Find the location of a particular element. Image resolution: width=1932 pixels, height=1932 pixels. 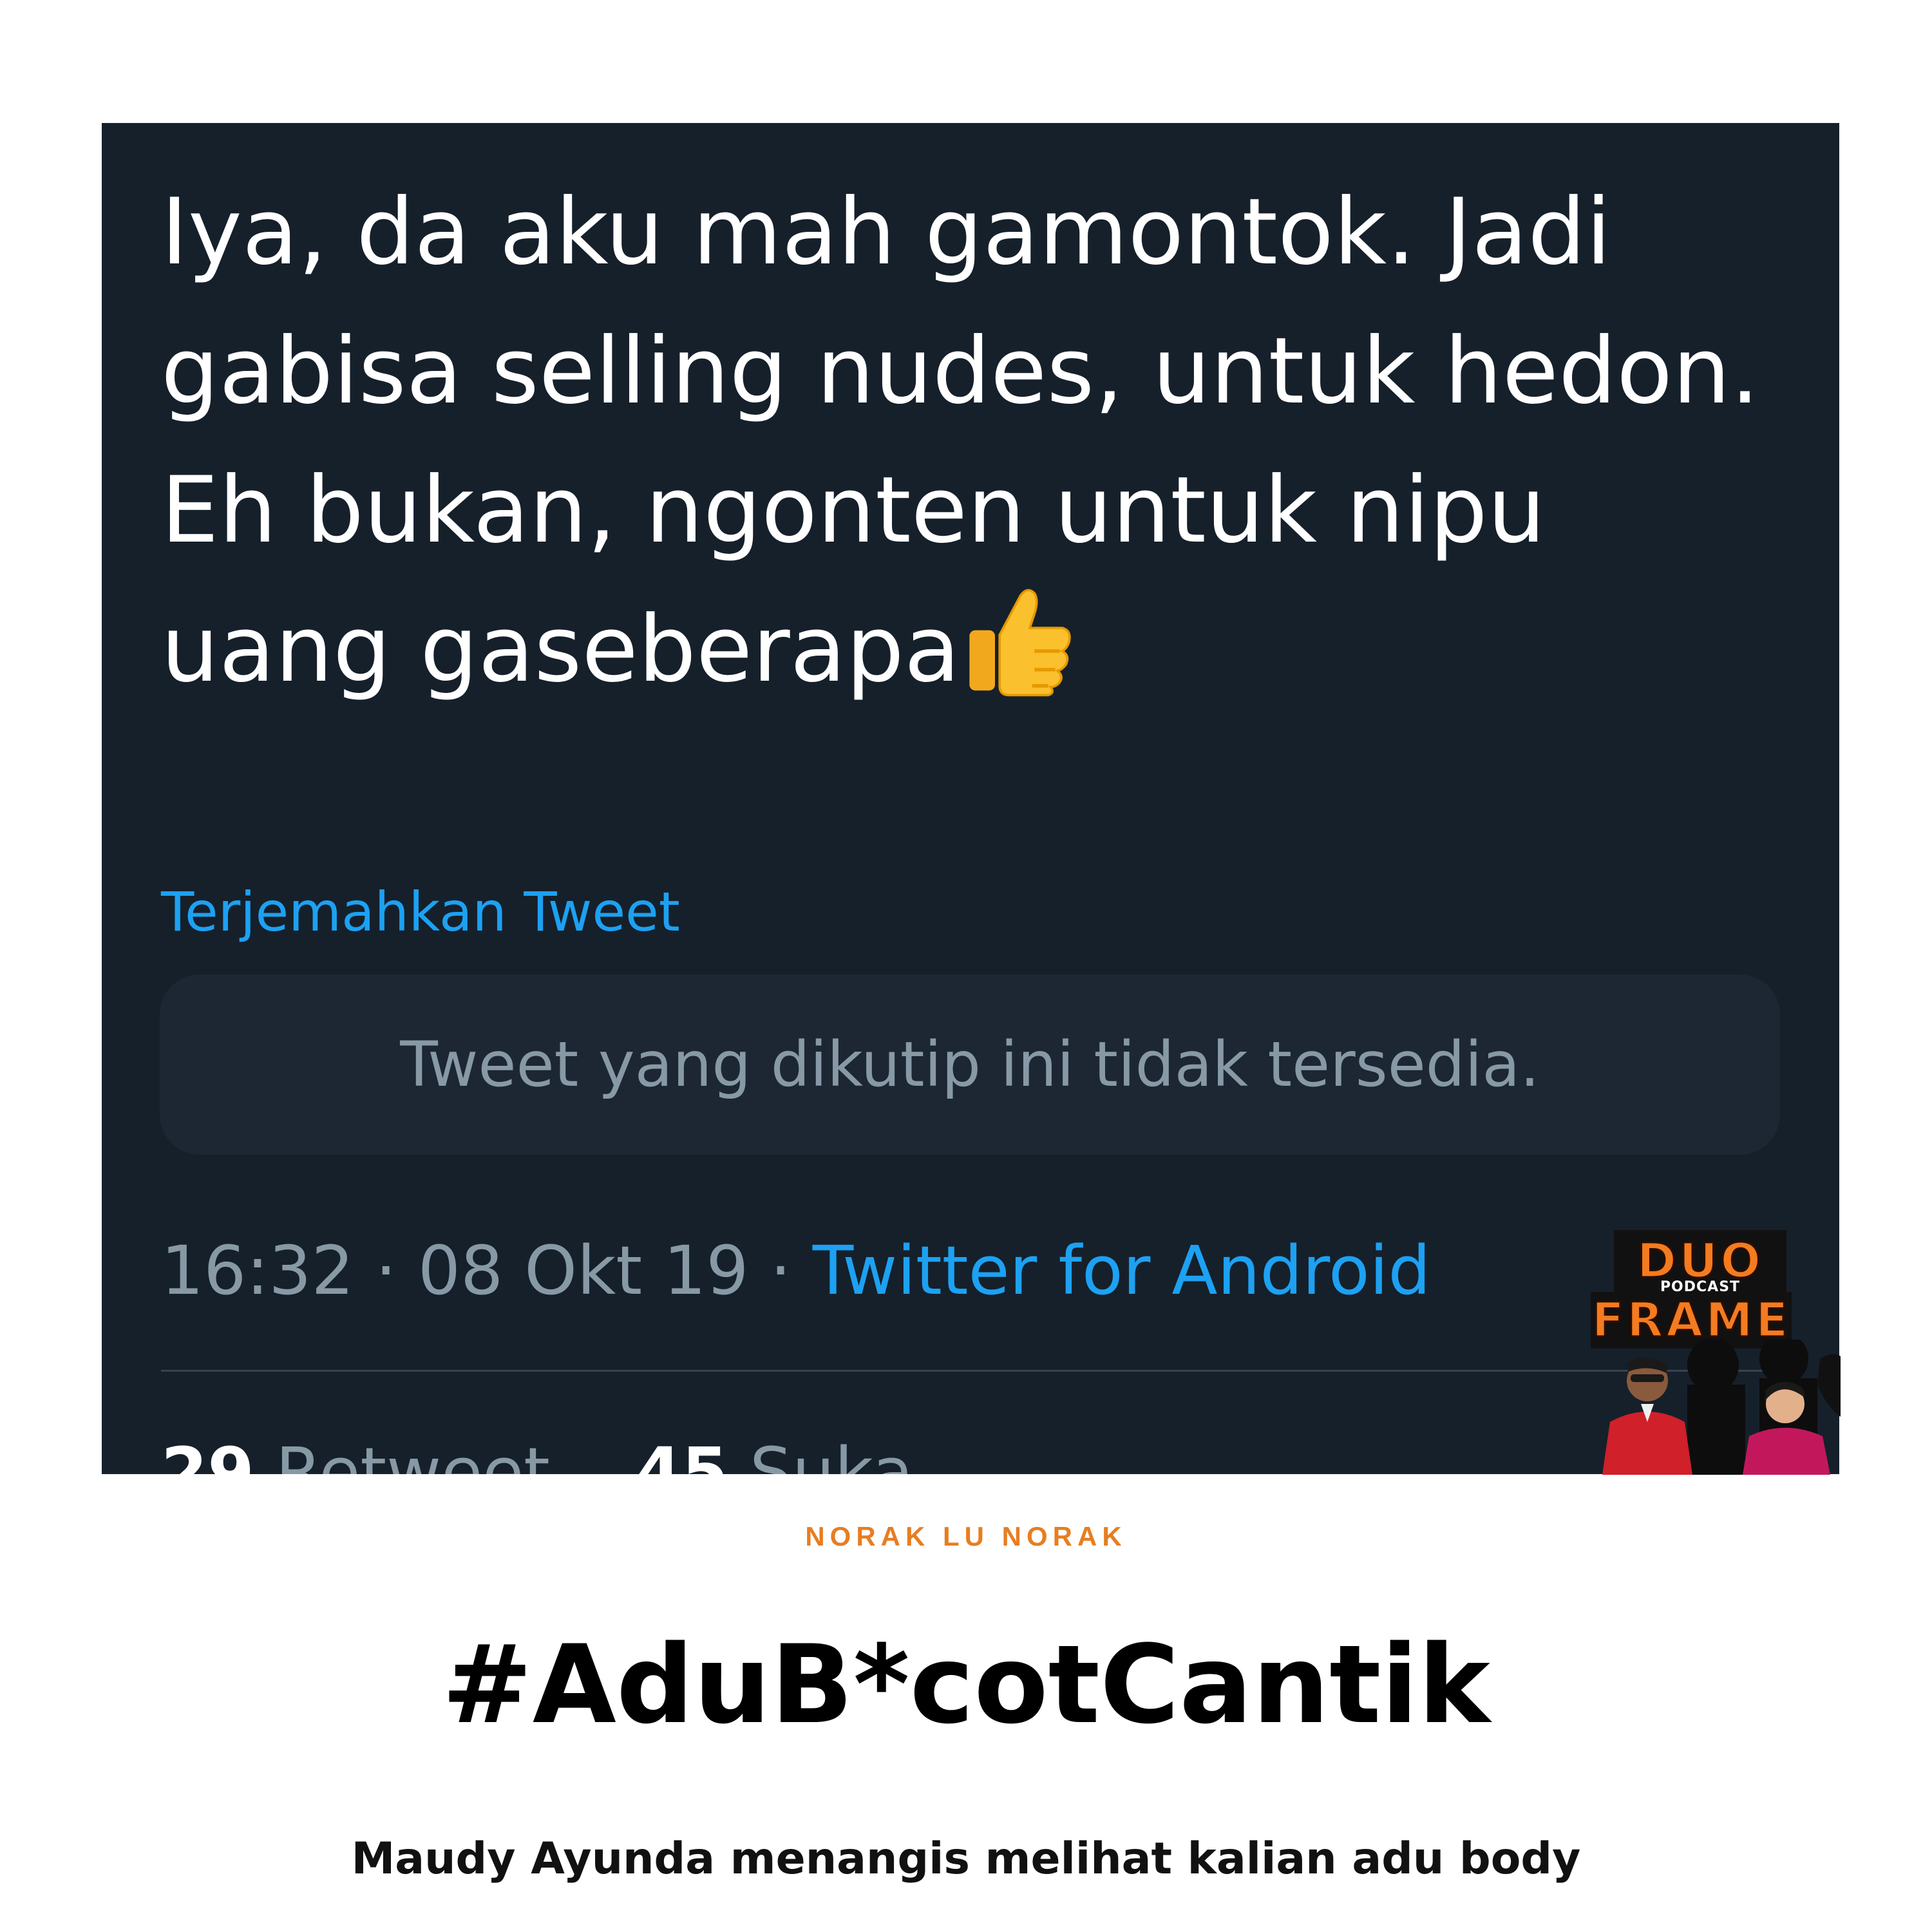

thumbs-up-icon is located at coordinates (1018, 639).